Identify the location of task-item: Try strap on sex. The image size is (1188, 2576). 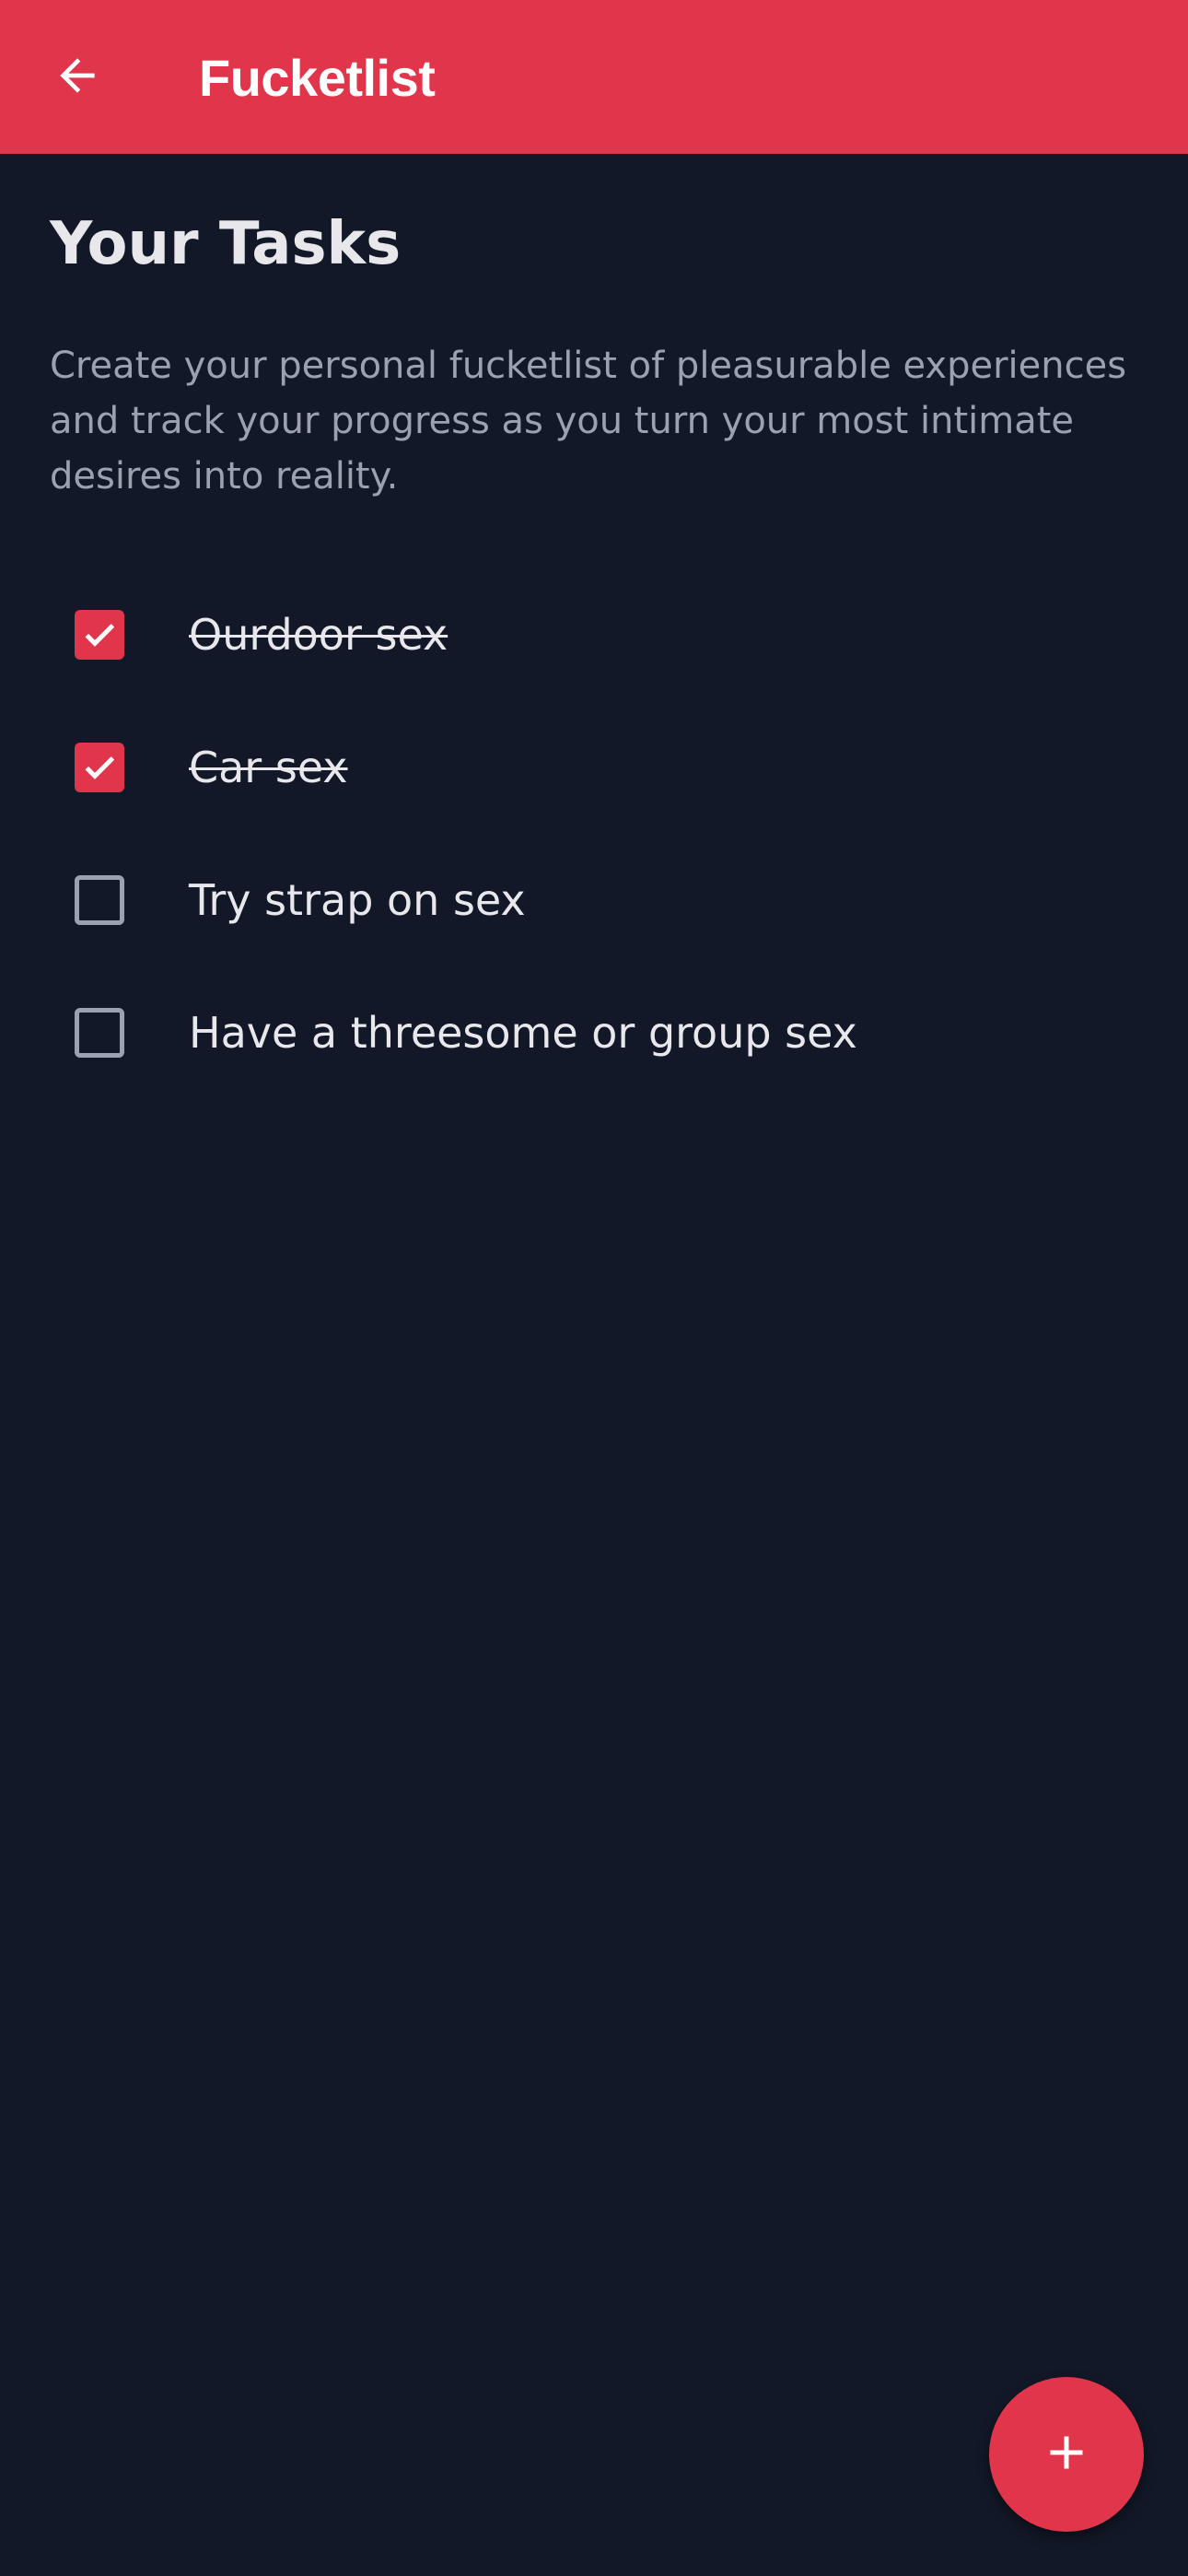
(598, 900).